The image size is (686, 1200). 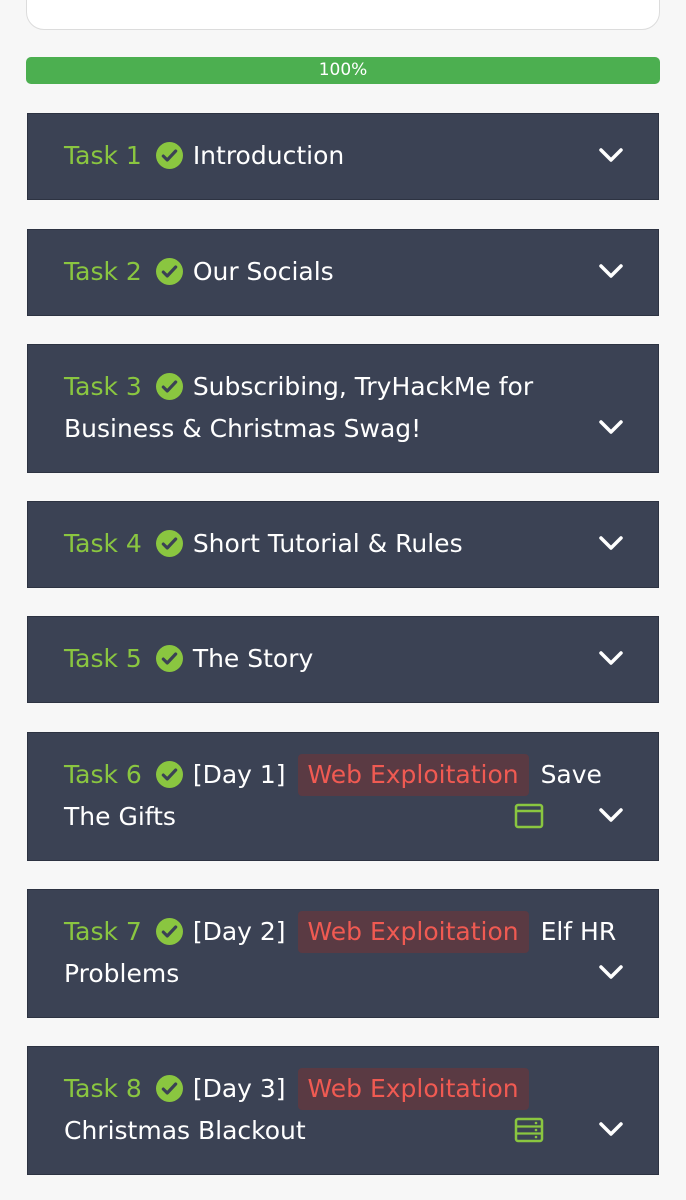 I want to click on task-number: Task 4, so click(x=103, y=543).